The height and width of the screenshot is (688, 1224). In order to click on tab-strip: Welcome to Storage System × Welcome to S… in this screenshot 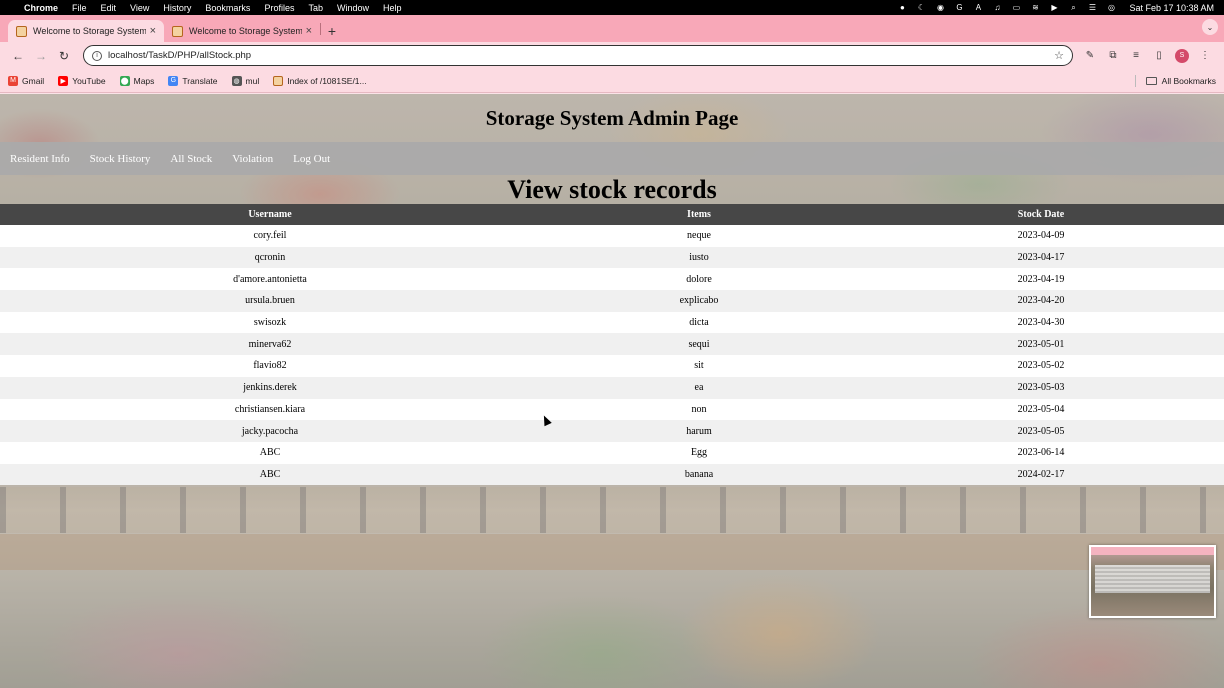, I will do `click(612, 28)`.